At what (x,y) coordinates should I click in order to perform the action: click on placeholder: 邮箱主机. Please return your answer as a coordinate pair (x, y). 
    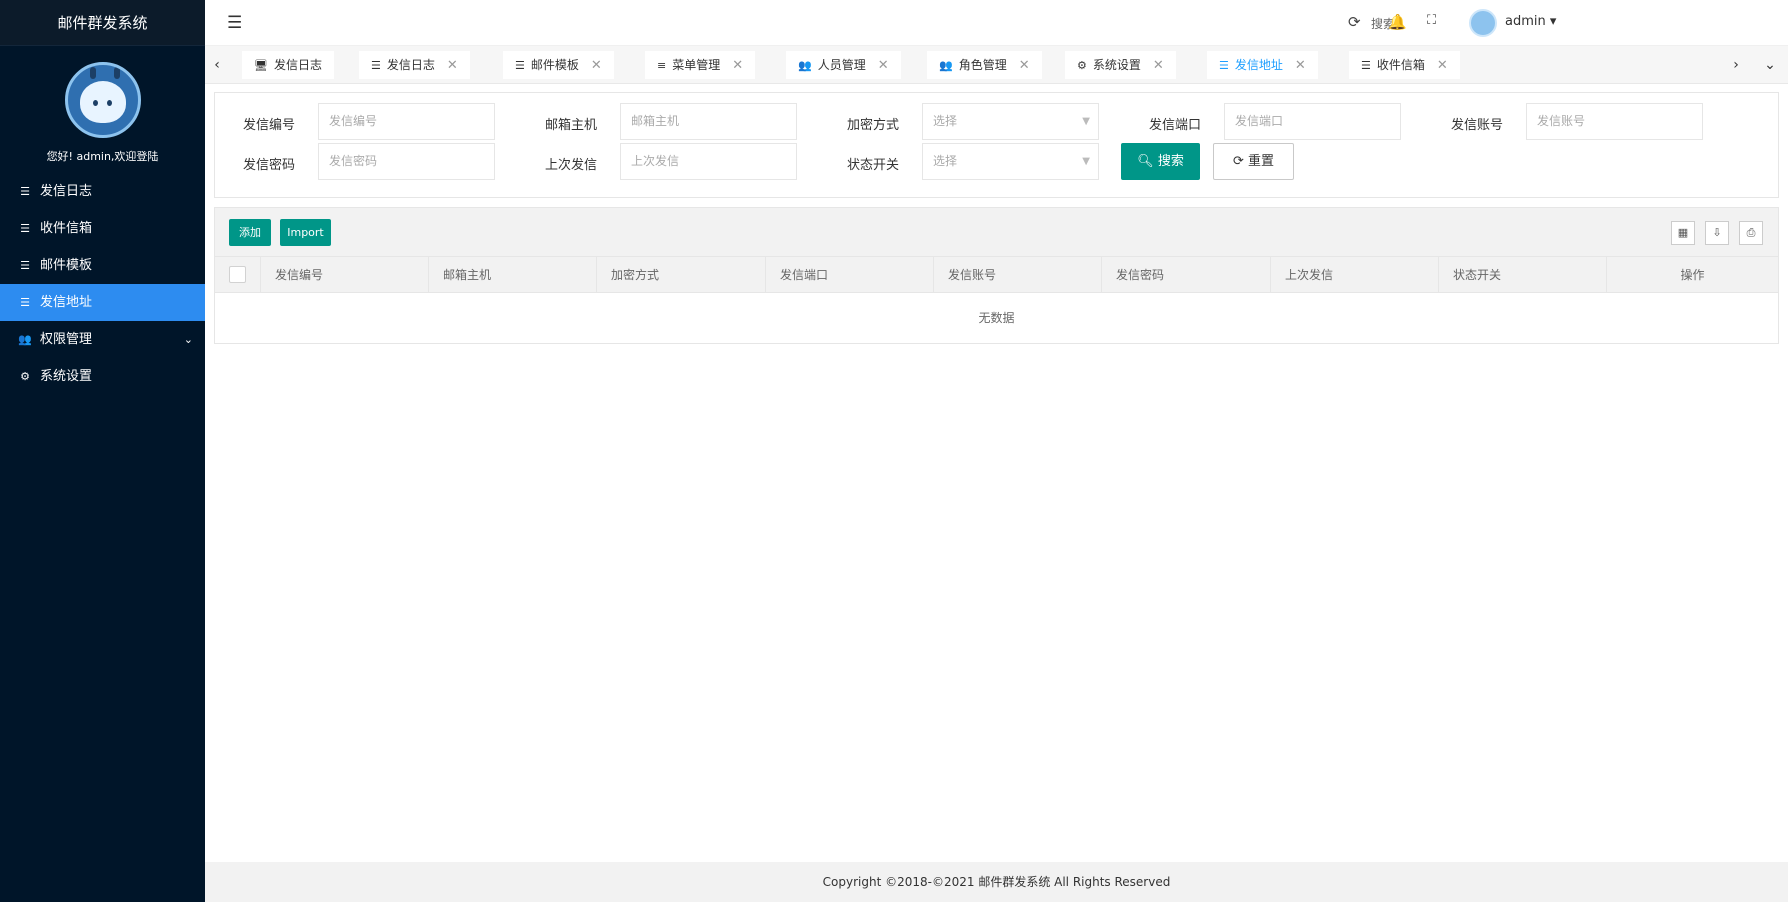
    Looking at the image, I should click on (655, 121).